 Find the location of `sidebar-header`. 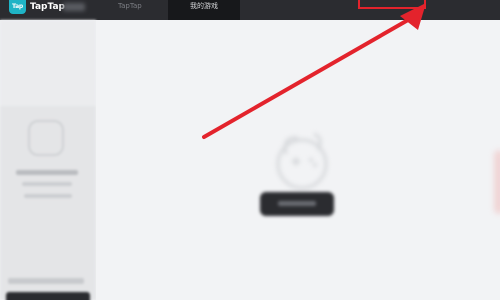

sidebar-header is located at coordinates (48, 63).